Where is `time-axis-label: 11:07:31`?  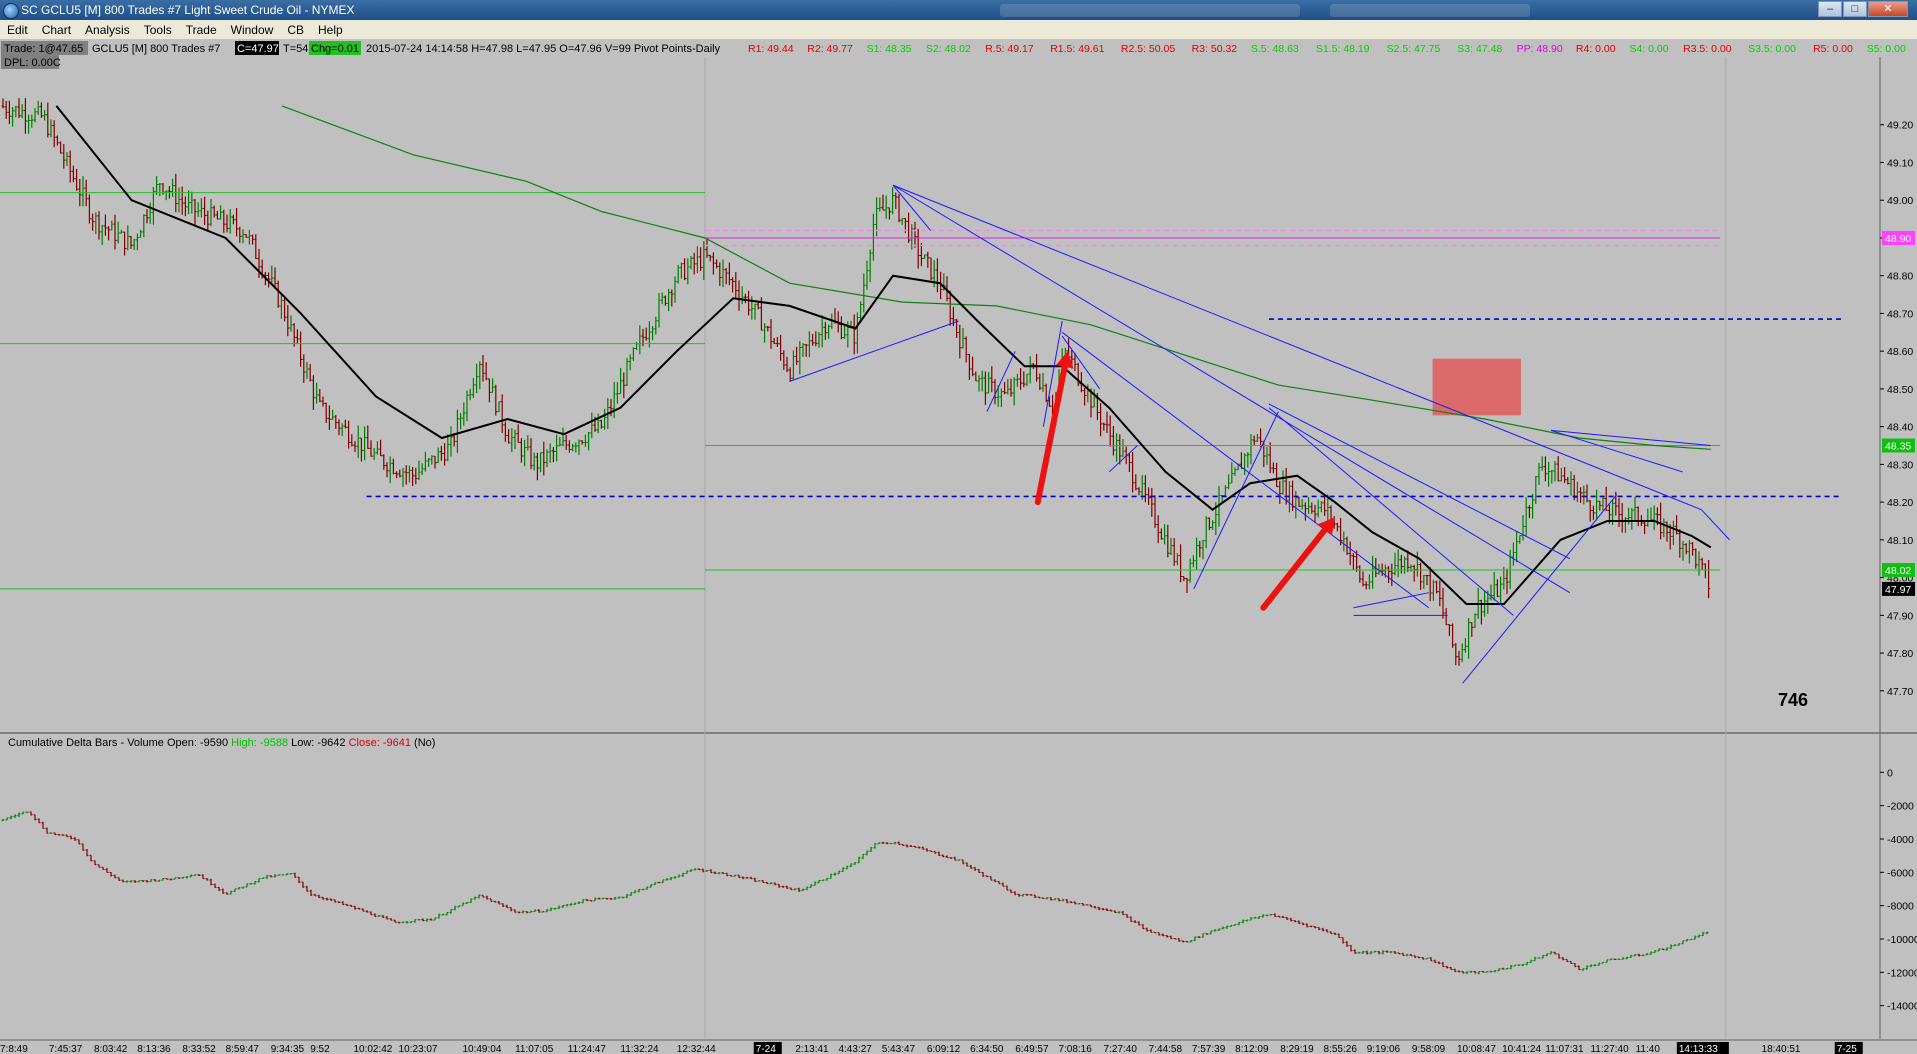
time-axis-label: 11:07:31 is located at coordinates (1564, 1049).